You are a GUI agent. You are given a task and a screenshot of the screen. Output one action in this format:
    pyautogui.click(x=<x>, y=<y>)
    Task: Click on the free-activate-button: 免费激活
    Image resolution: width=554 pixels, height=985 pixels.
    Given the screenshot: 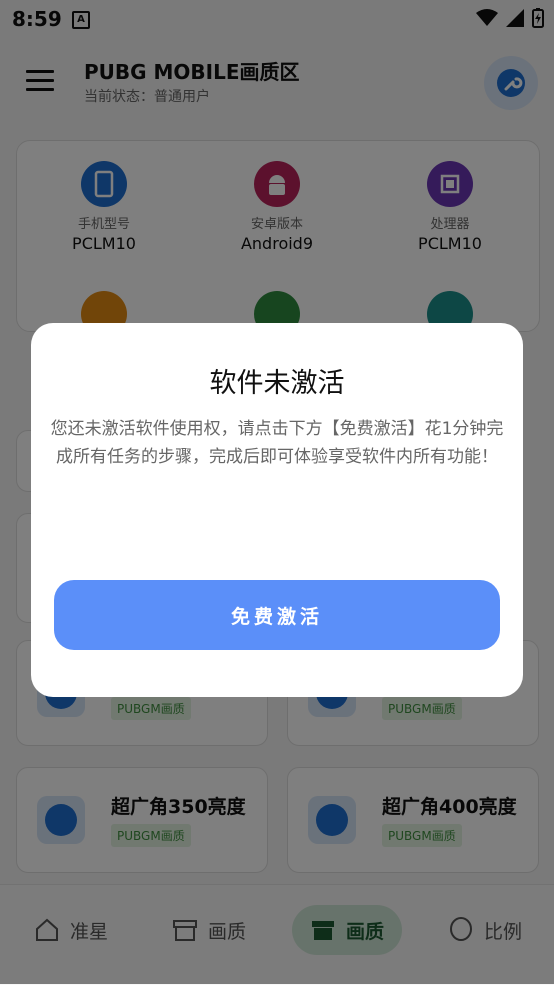 What is the action you would take?
    pyautogui.click(x=277, y=615)
    